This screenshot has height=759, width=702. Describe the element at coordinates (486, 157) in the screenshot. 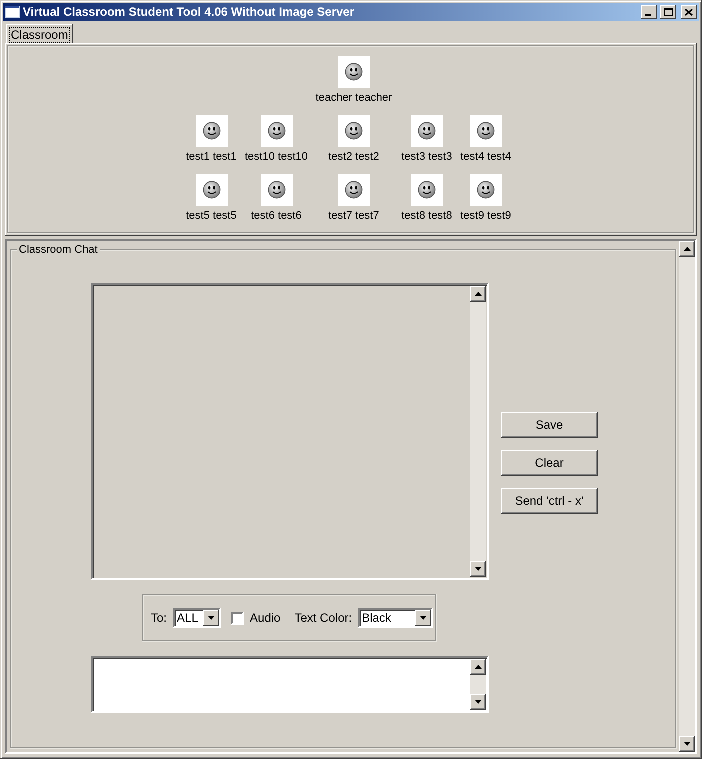

I see `person-name: test4 test4` at that location.